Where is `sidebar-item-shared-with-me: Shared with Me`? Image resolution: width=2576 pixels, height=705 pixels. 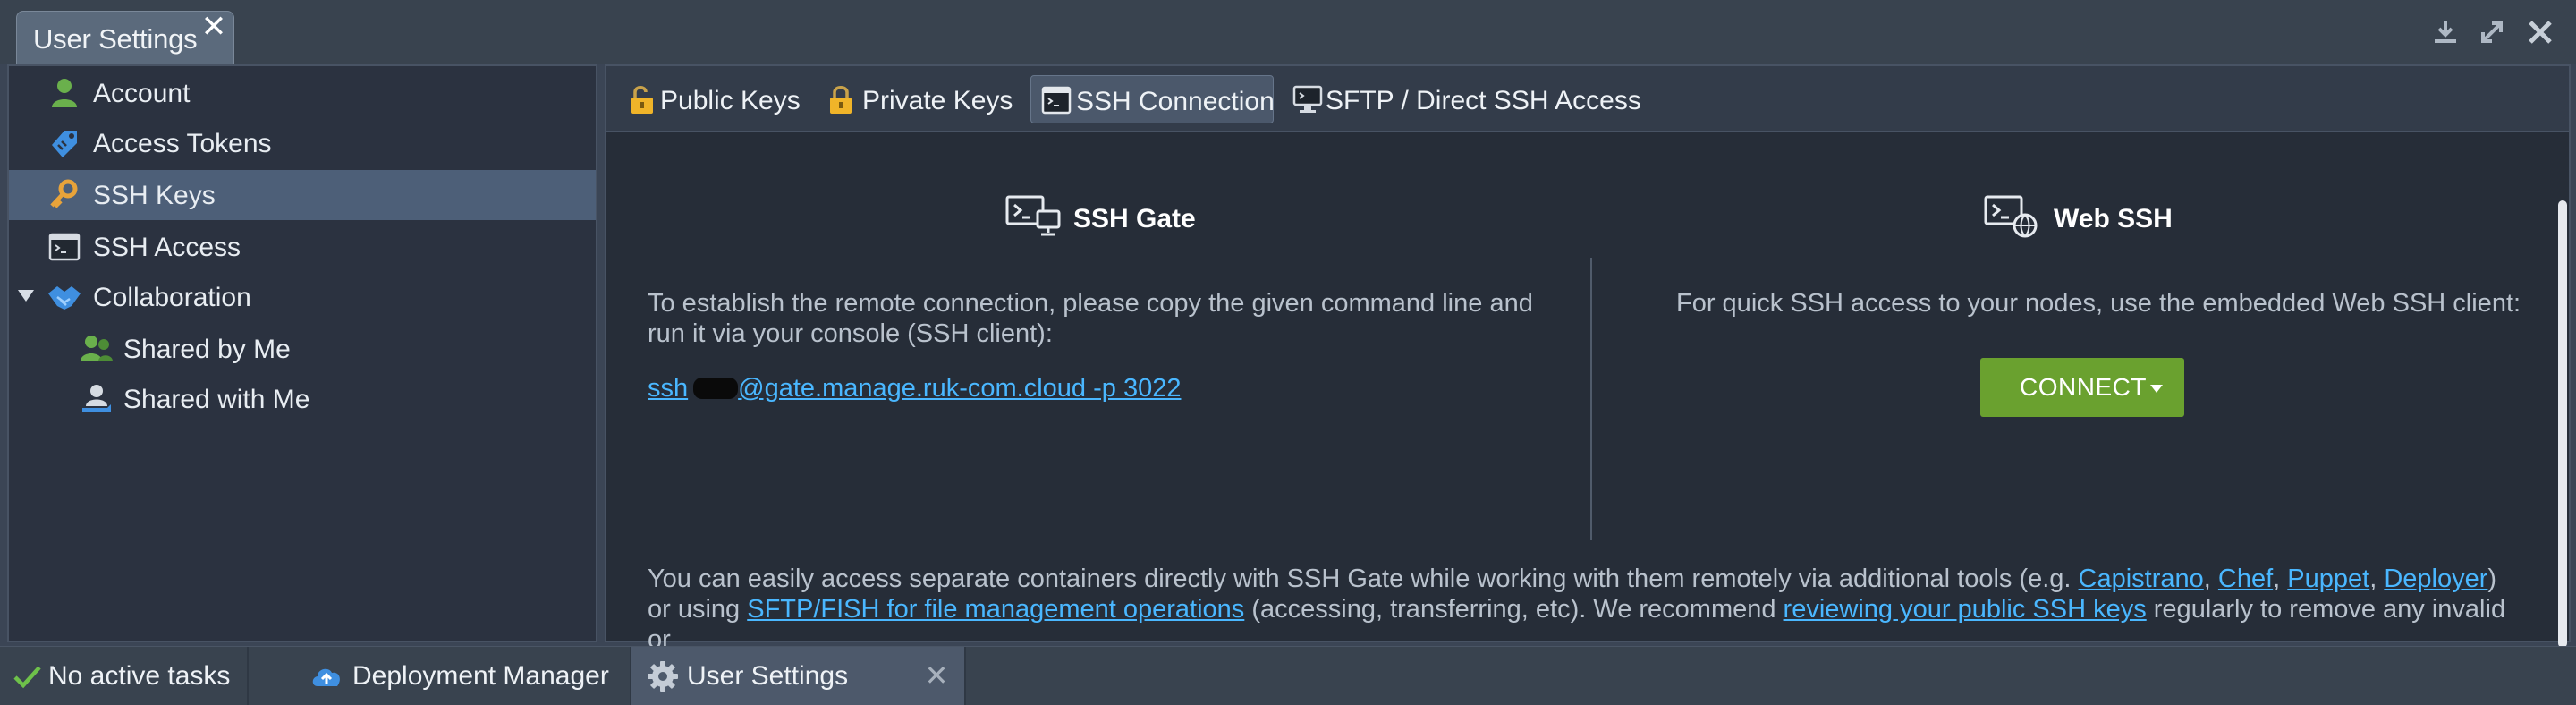
sidebar-item-shared-with-me: Shared with Me is located at coordinates (302, 399).